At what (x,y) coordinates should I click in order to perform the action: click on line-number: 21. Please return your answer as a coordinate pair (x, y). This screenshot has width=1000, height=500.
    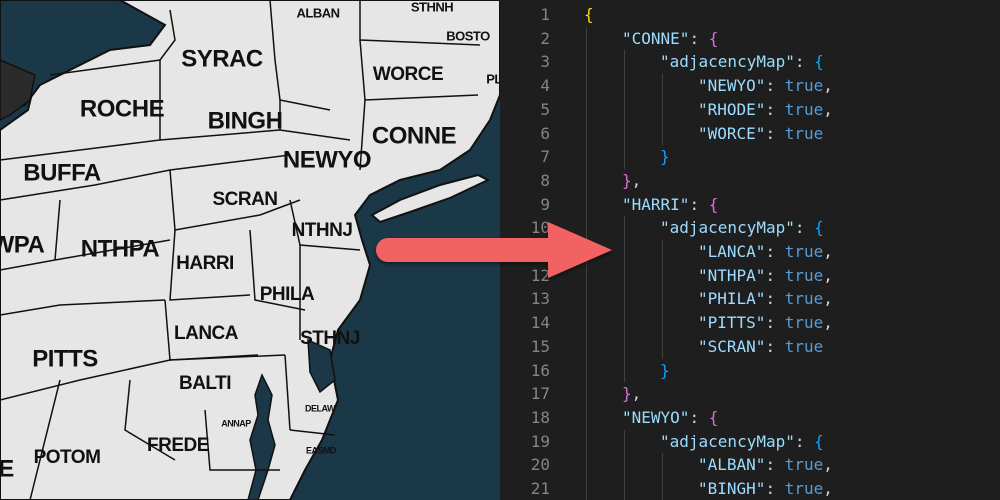
    Looking at the image, I should click on (540, 488).